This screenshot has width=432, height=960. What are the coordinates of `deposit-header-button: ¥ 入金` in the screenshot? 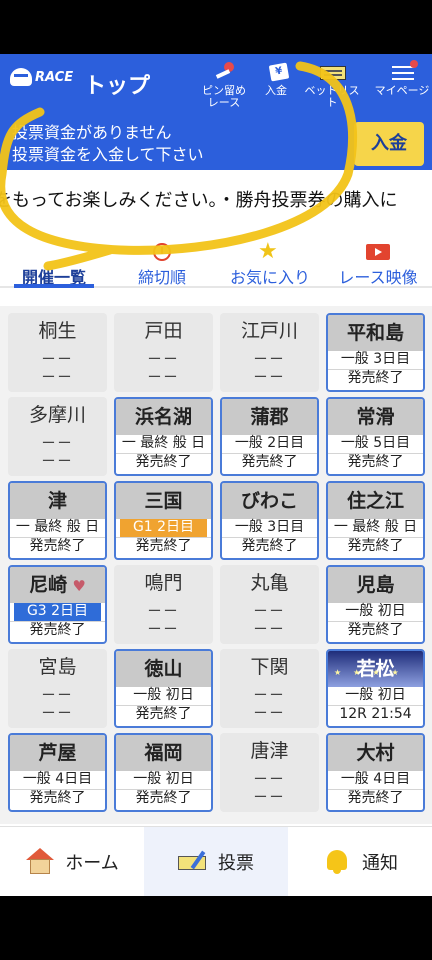 It's located at (276, 79).